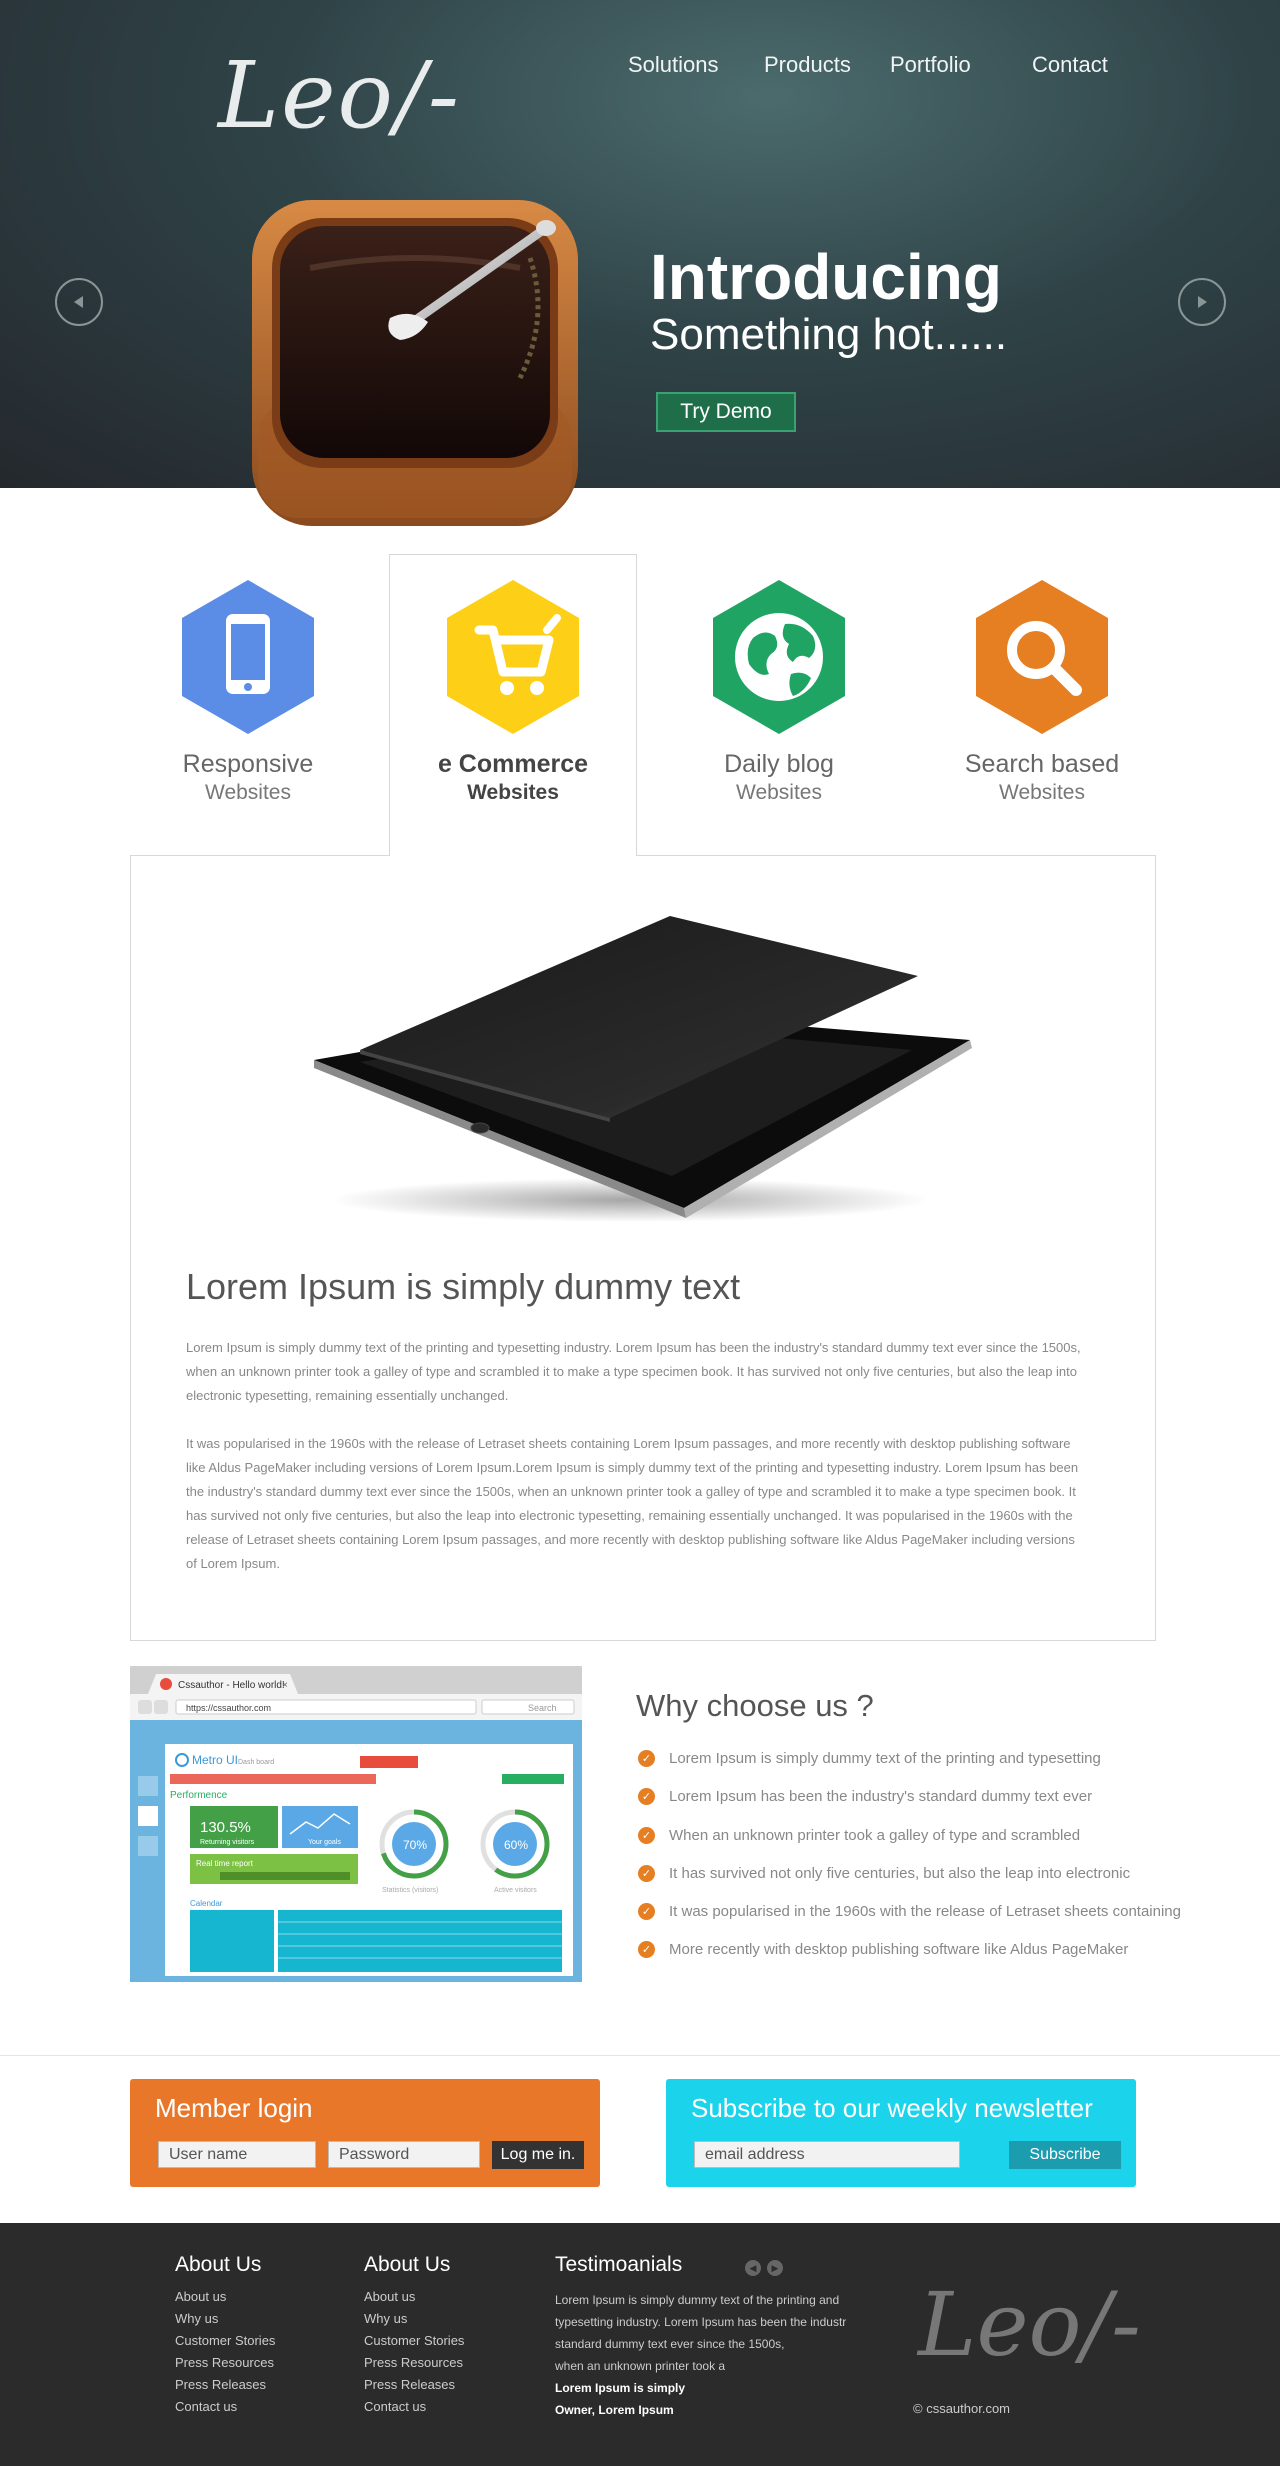  I want to click on service-title: Daily blog, so click(779, 764).